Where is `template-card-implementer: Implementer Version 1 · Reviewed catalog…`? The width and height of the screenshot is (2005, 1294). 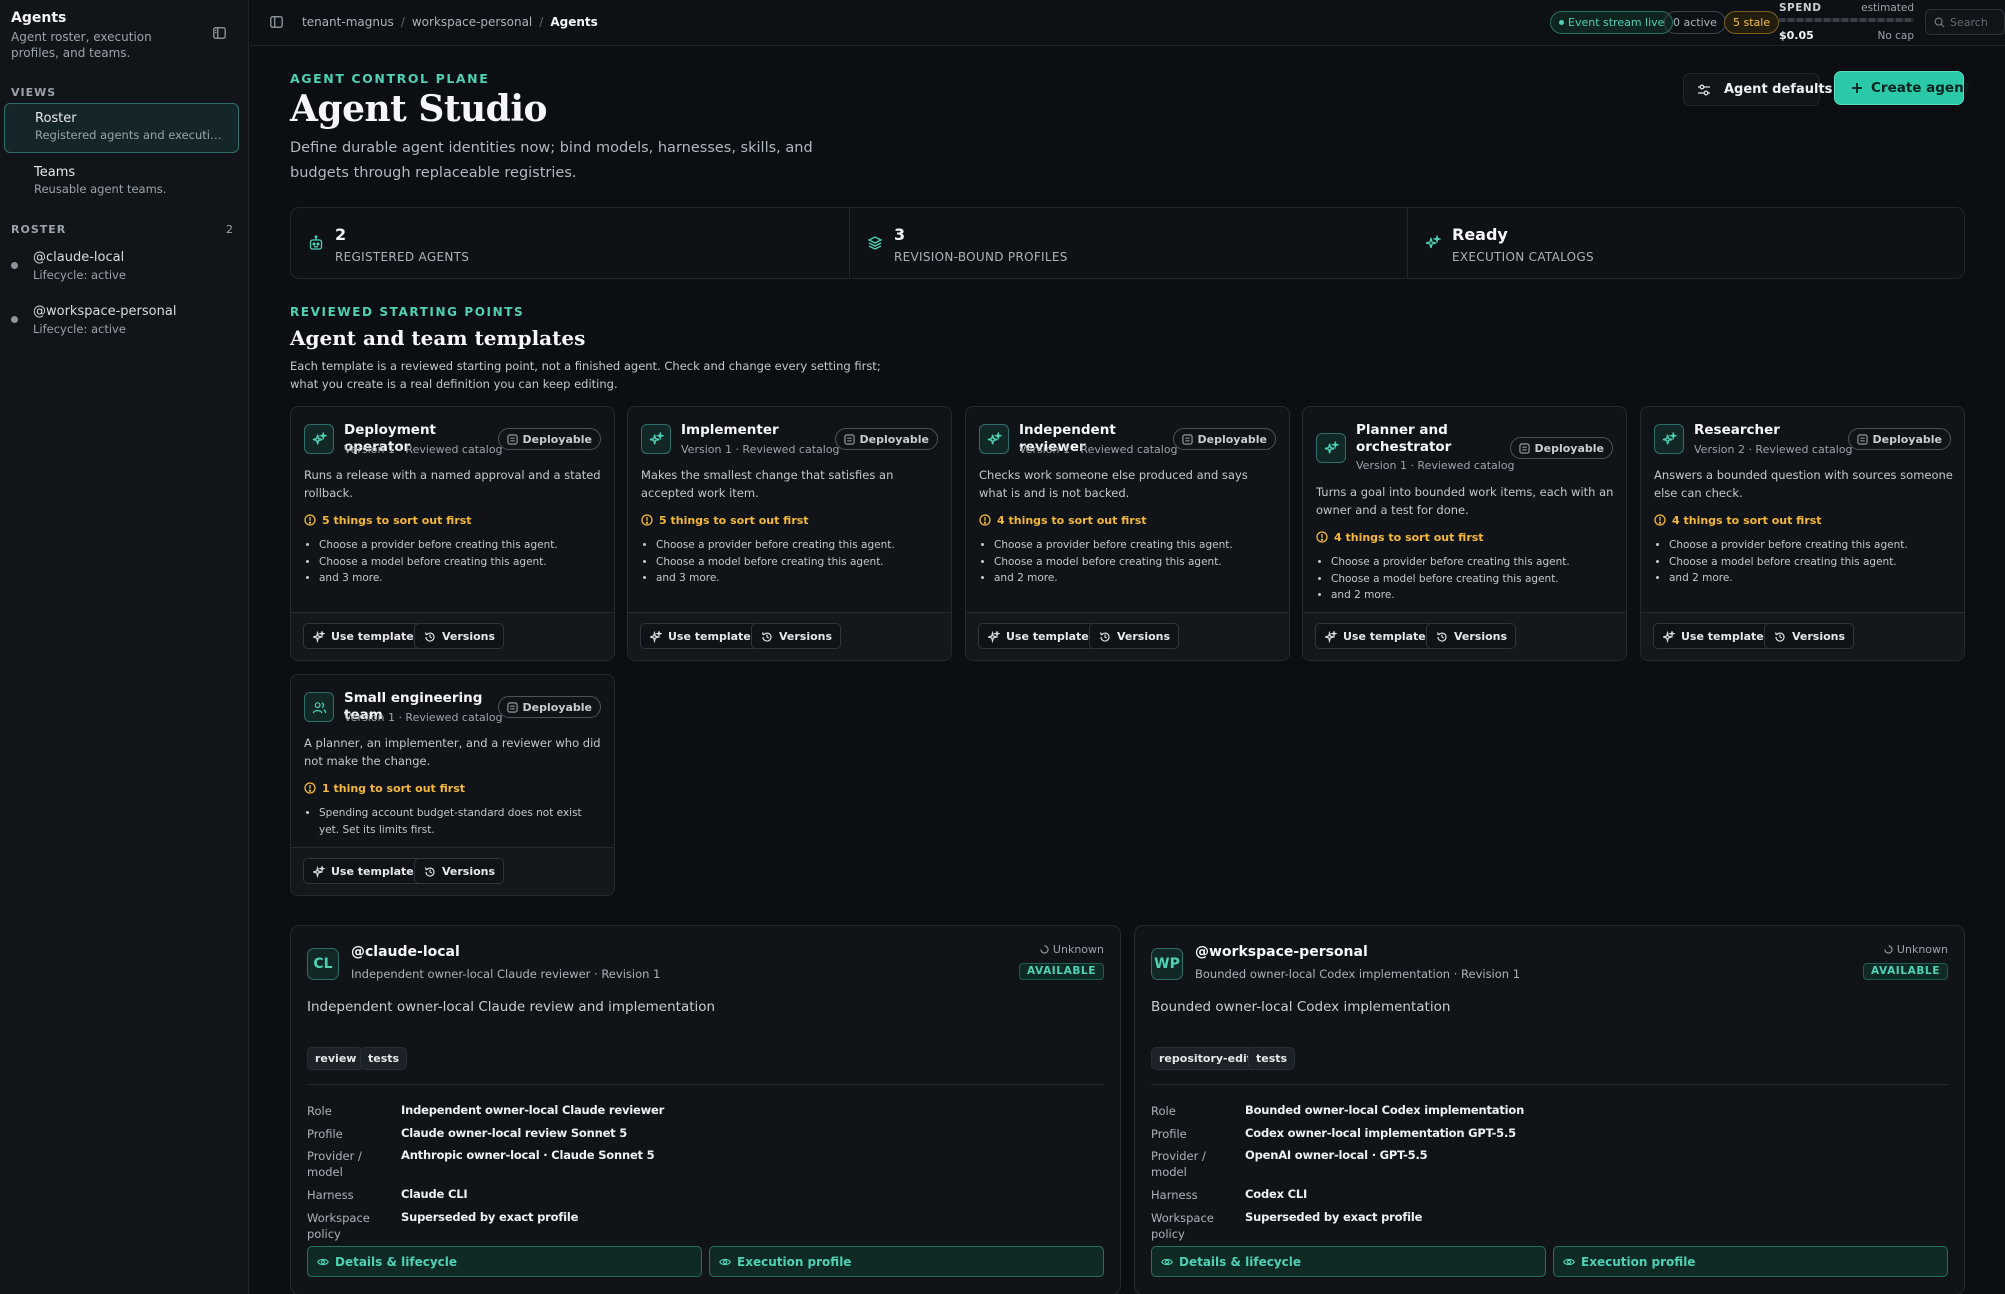
template-card-implementer: Implementer Version 1 · Reviewed catalog… is located at coordinates (789, 533).